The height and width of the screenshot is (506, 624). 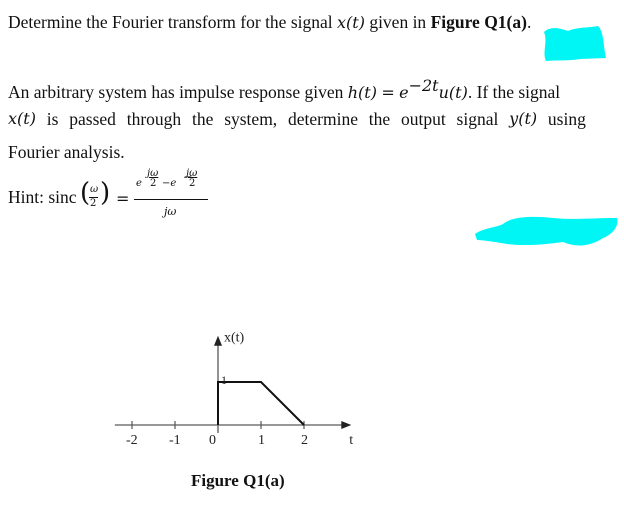 I want to click on signal-line, so click(x=261, y=403).